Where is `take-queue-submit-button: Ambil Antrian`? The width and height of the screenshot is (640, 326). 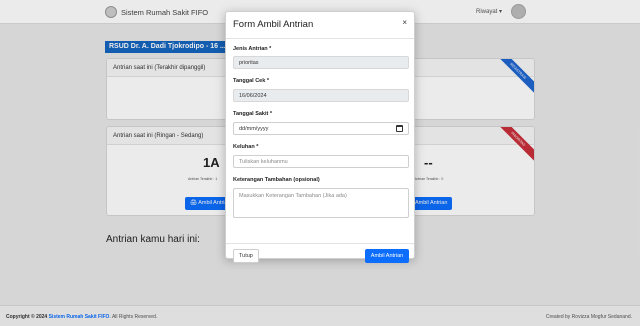 take-queue-submit-button: Ambil Antrian is located at coordinates (387, 256).